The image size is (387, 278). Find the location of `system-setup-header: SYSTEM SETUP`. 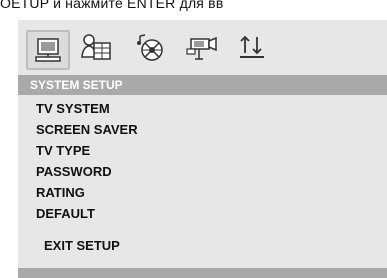

system-setup-header: SYSTEM SETUP is located at coordinates (202, 85).